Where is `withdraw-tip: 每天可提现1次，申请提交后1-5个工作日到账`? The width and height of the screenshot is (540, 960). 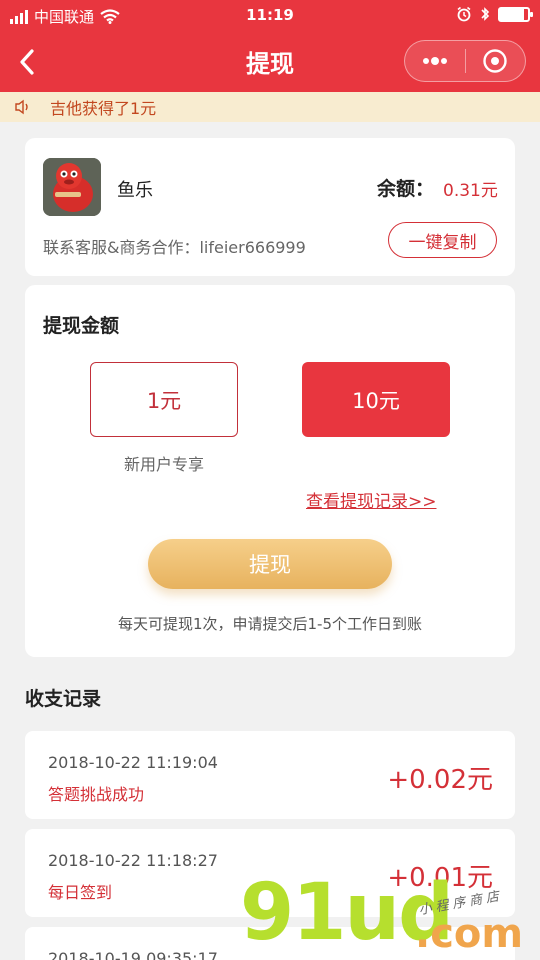
withdraw-tip: 每天可提现1次，申请提交后1-5个工作日到账 is located at coordinates (270, 624).